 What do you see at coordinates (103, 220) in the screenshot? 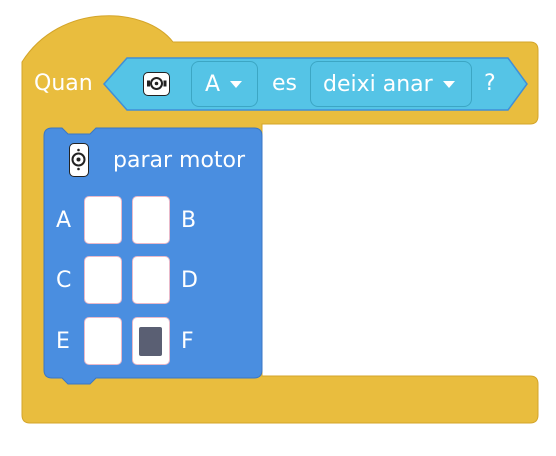
I see `port-toggle-a` at bounding box center [103, 220].